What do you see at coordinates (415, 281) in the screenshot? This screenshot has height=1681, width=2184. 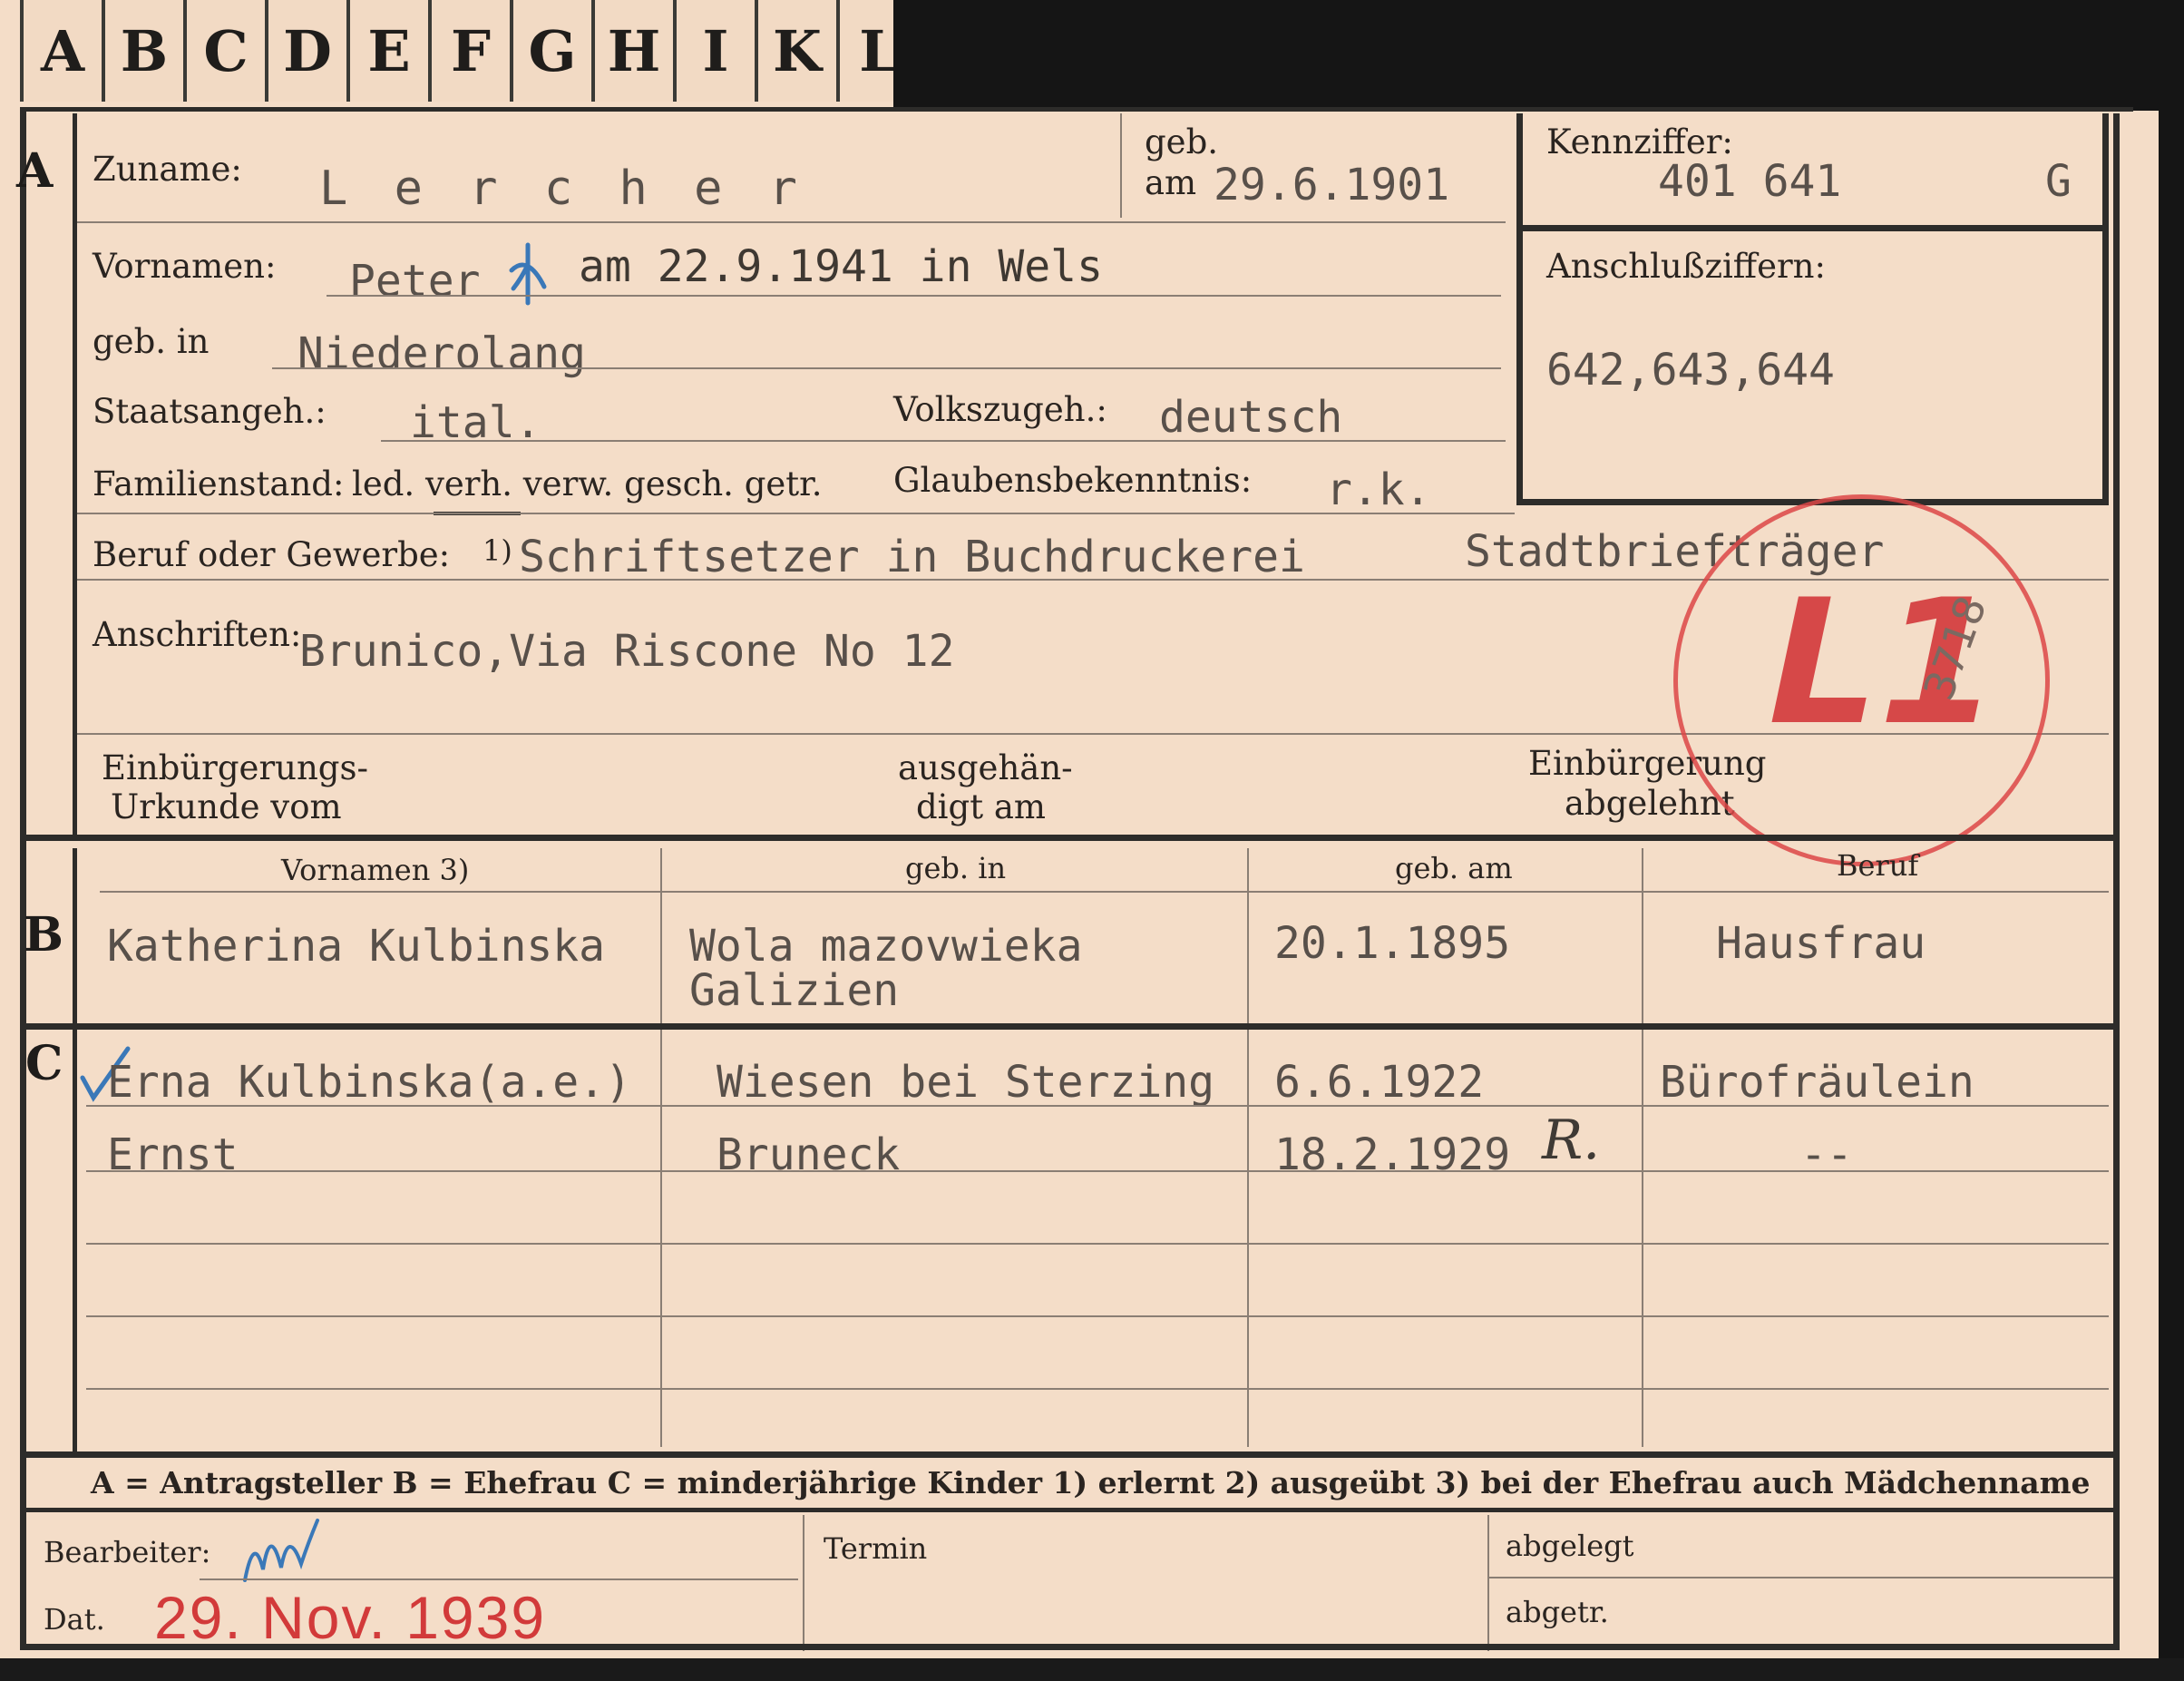 I see `vornamen-value: Peter` at bounding box center [415, 281].